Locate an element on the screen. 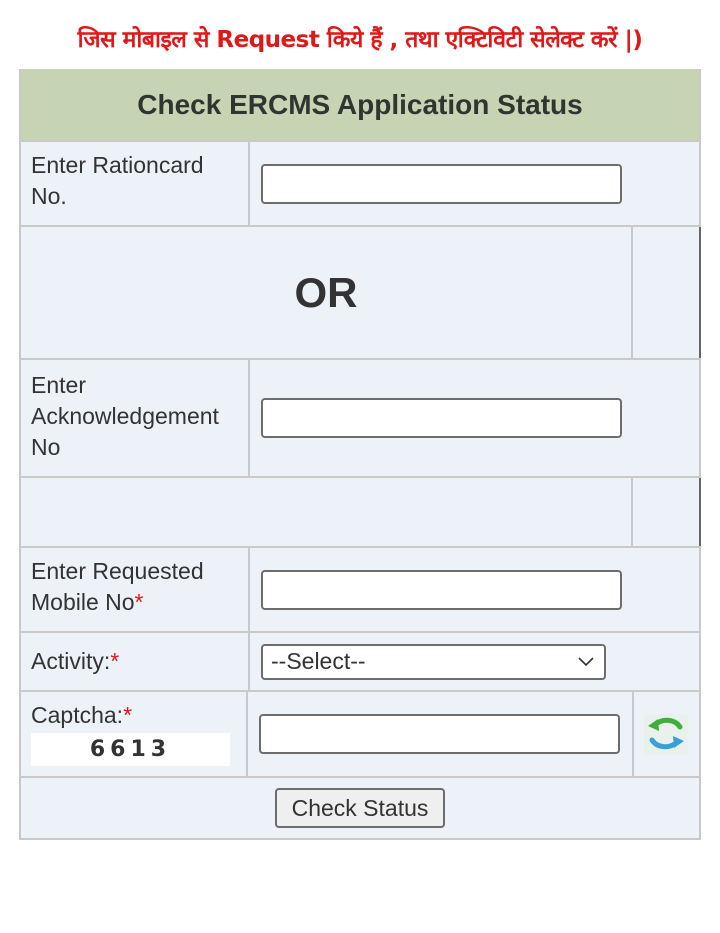 This screenshot has height=933, width=720. captcha-refresh-button is located at coordinates (665, 734).